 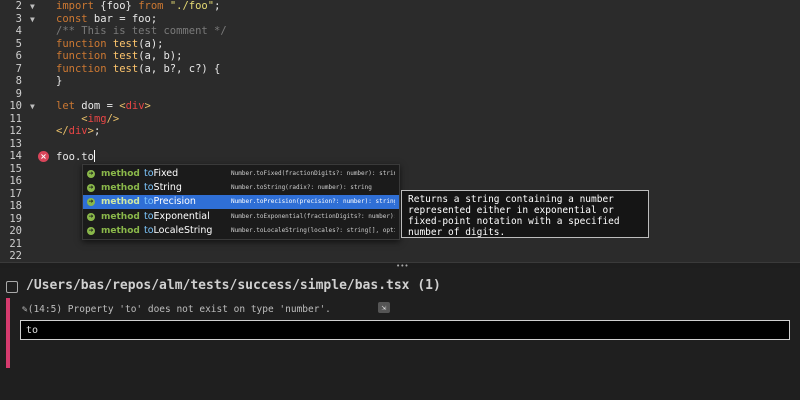 I want to click on line-number: 11, so click(x=15, y=118).